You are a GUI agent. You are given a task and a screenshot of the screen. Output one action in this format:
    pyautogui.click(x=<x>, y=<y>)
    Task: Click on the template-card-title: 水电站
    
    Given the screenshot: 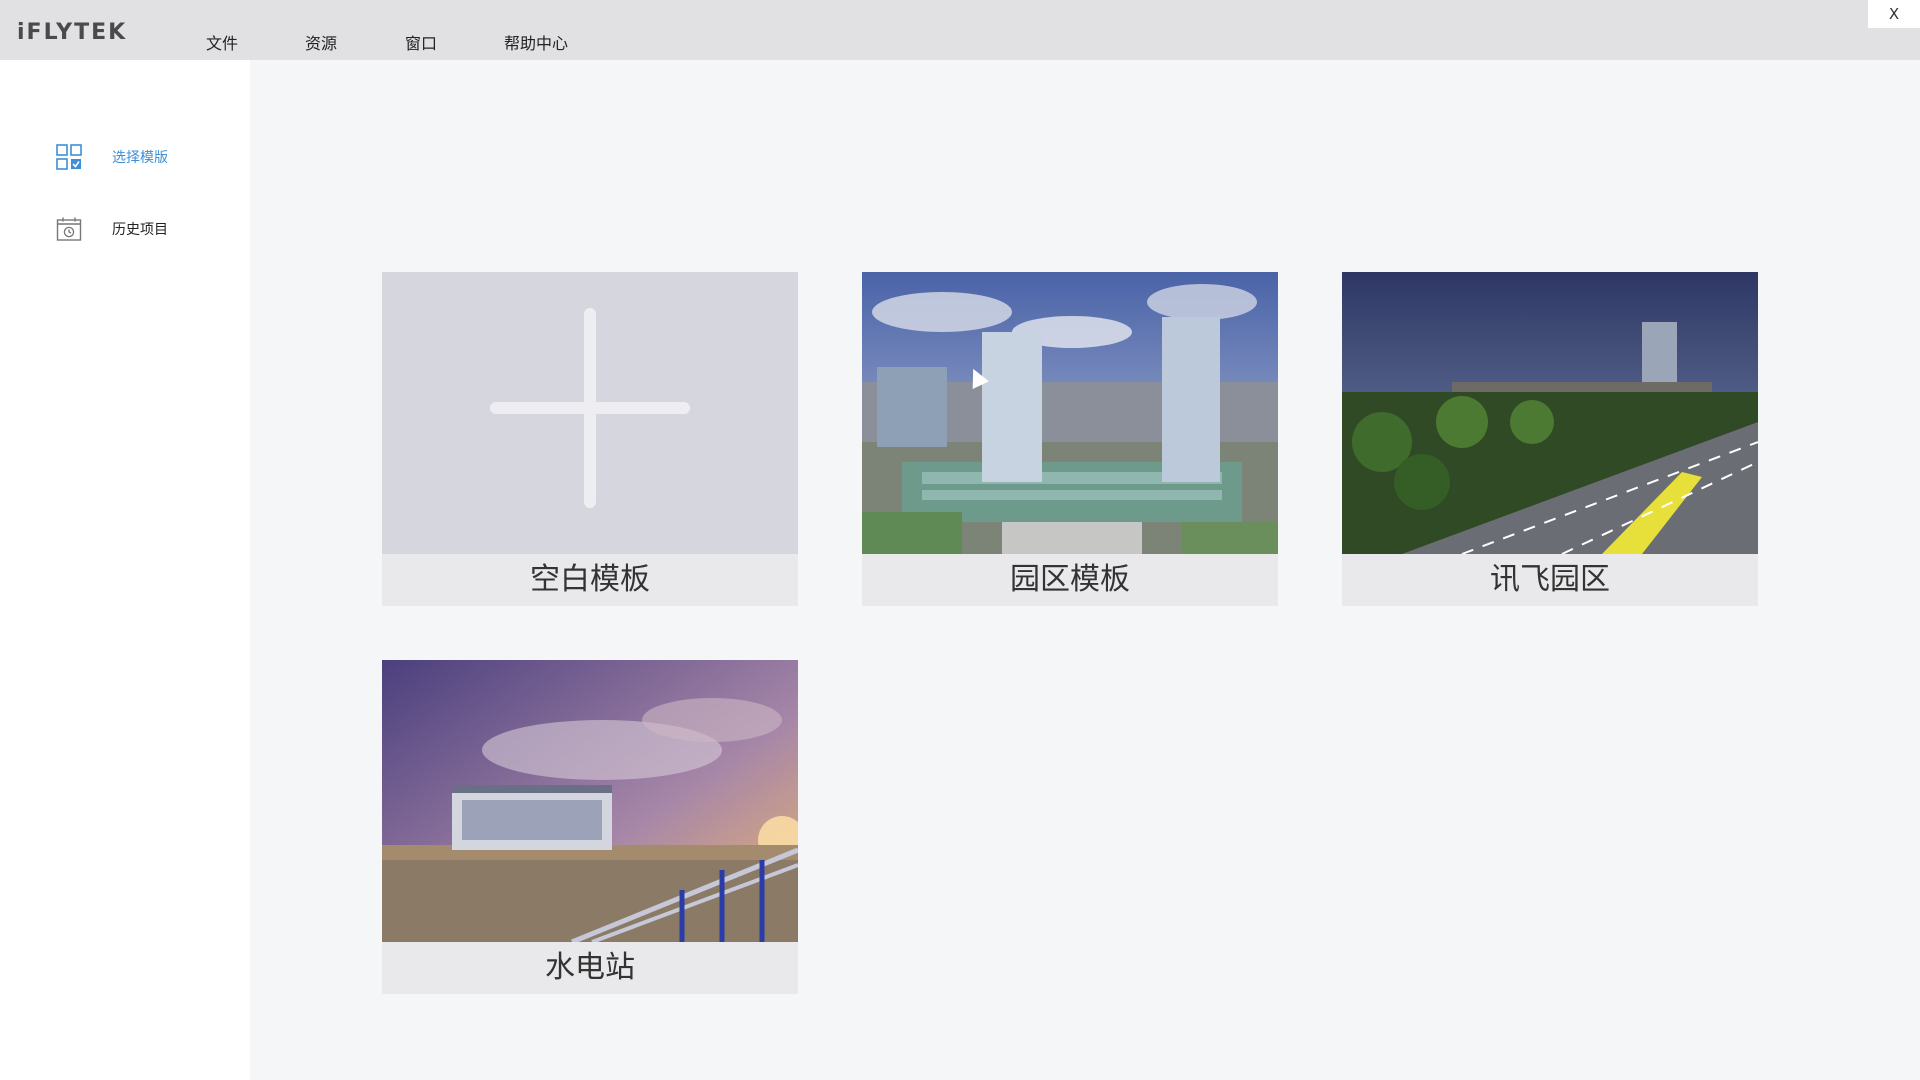 What is the action you would take?
    pyautogui.click(x=590, y=968)
    